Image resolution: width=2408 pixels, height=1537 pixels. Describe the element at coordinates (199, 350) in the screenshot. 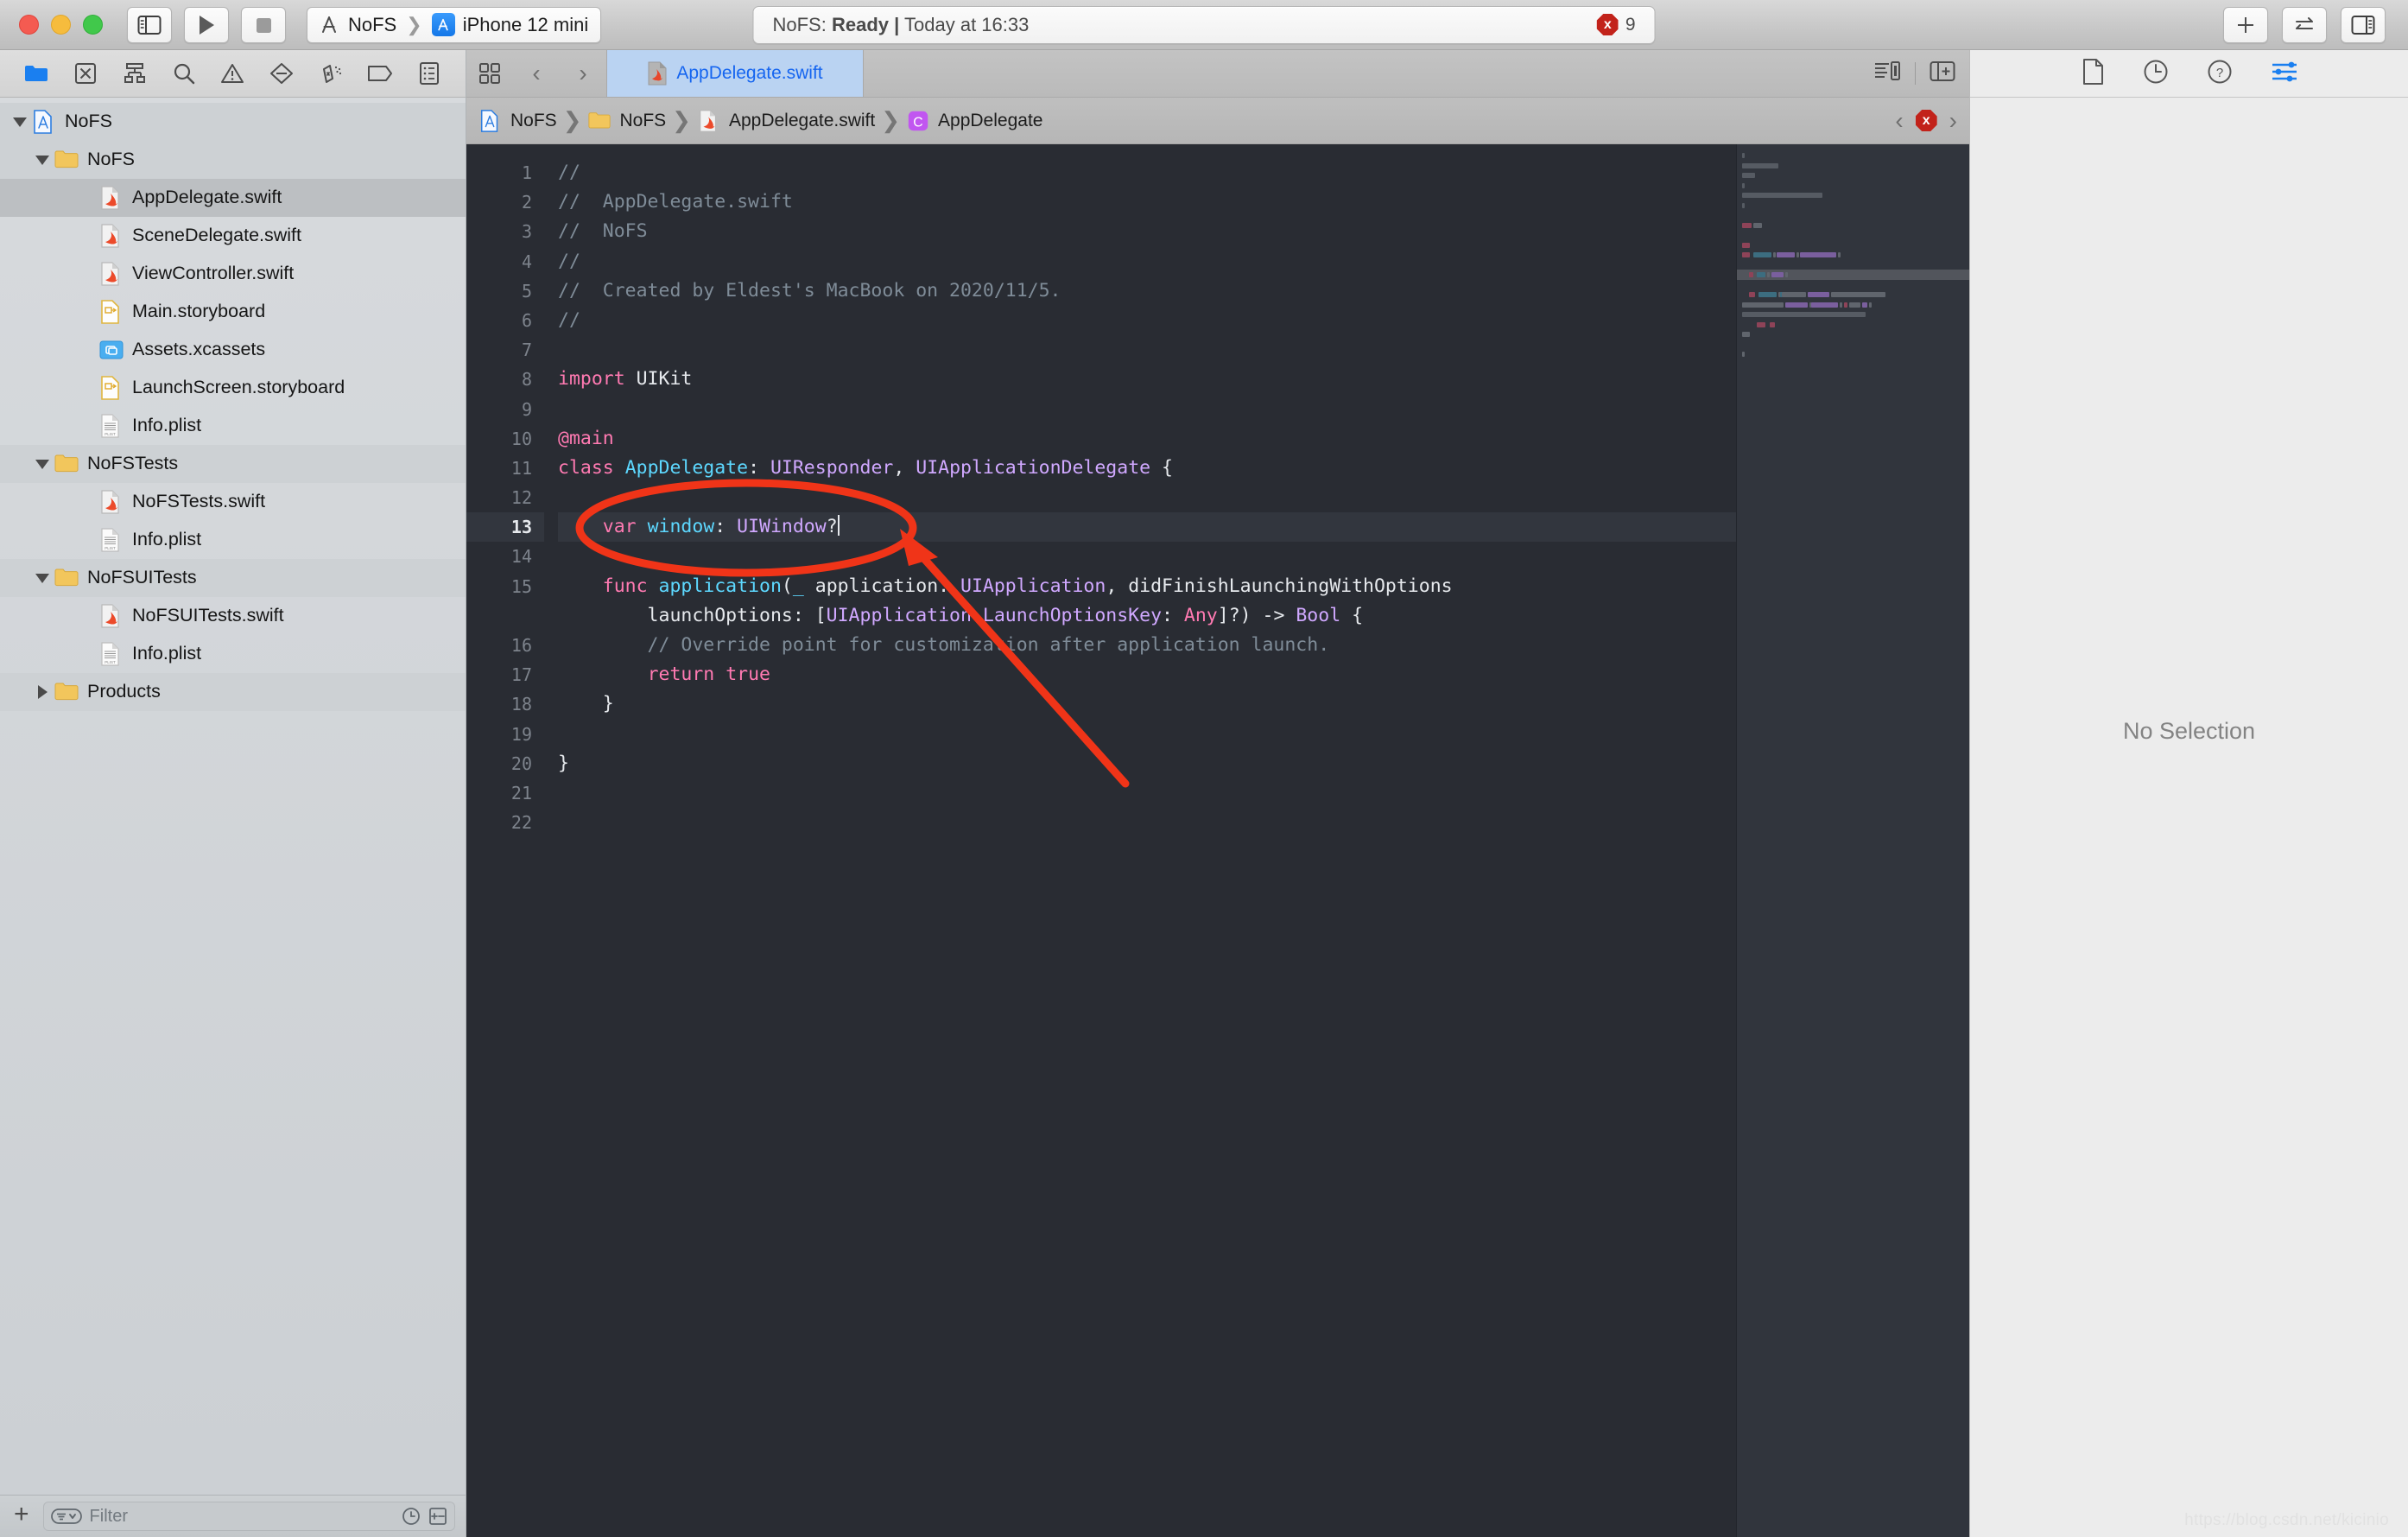

I see `tree-item-label: Assets.xcassets` at that location.